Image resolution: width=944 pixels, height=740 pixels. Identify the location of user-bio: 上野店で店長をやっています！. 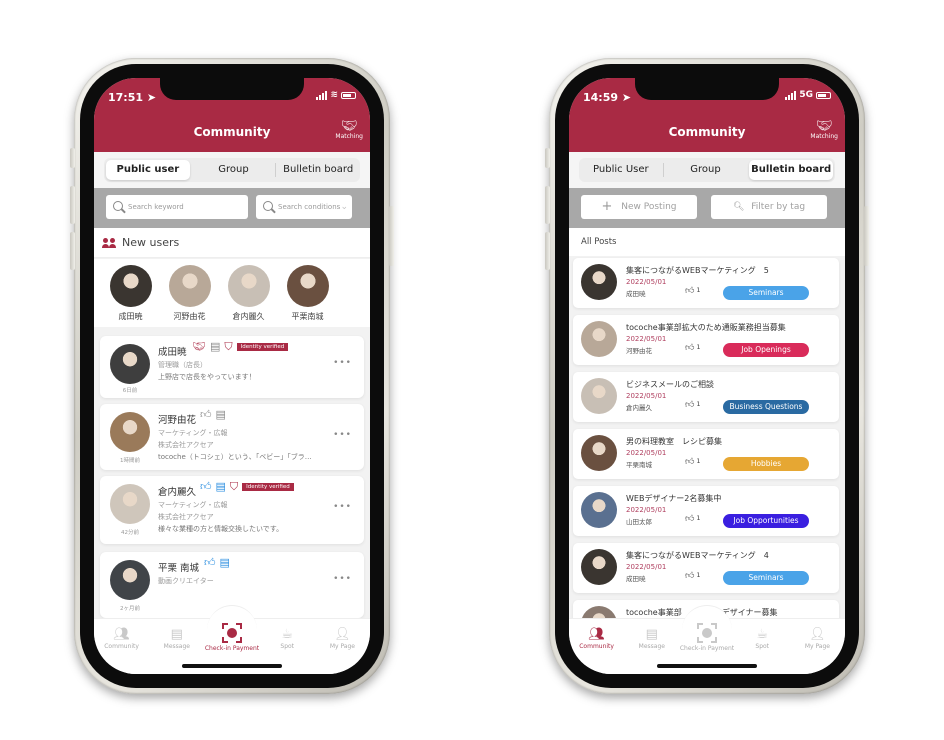
(207, 377).